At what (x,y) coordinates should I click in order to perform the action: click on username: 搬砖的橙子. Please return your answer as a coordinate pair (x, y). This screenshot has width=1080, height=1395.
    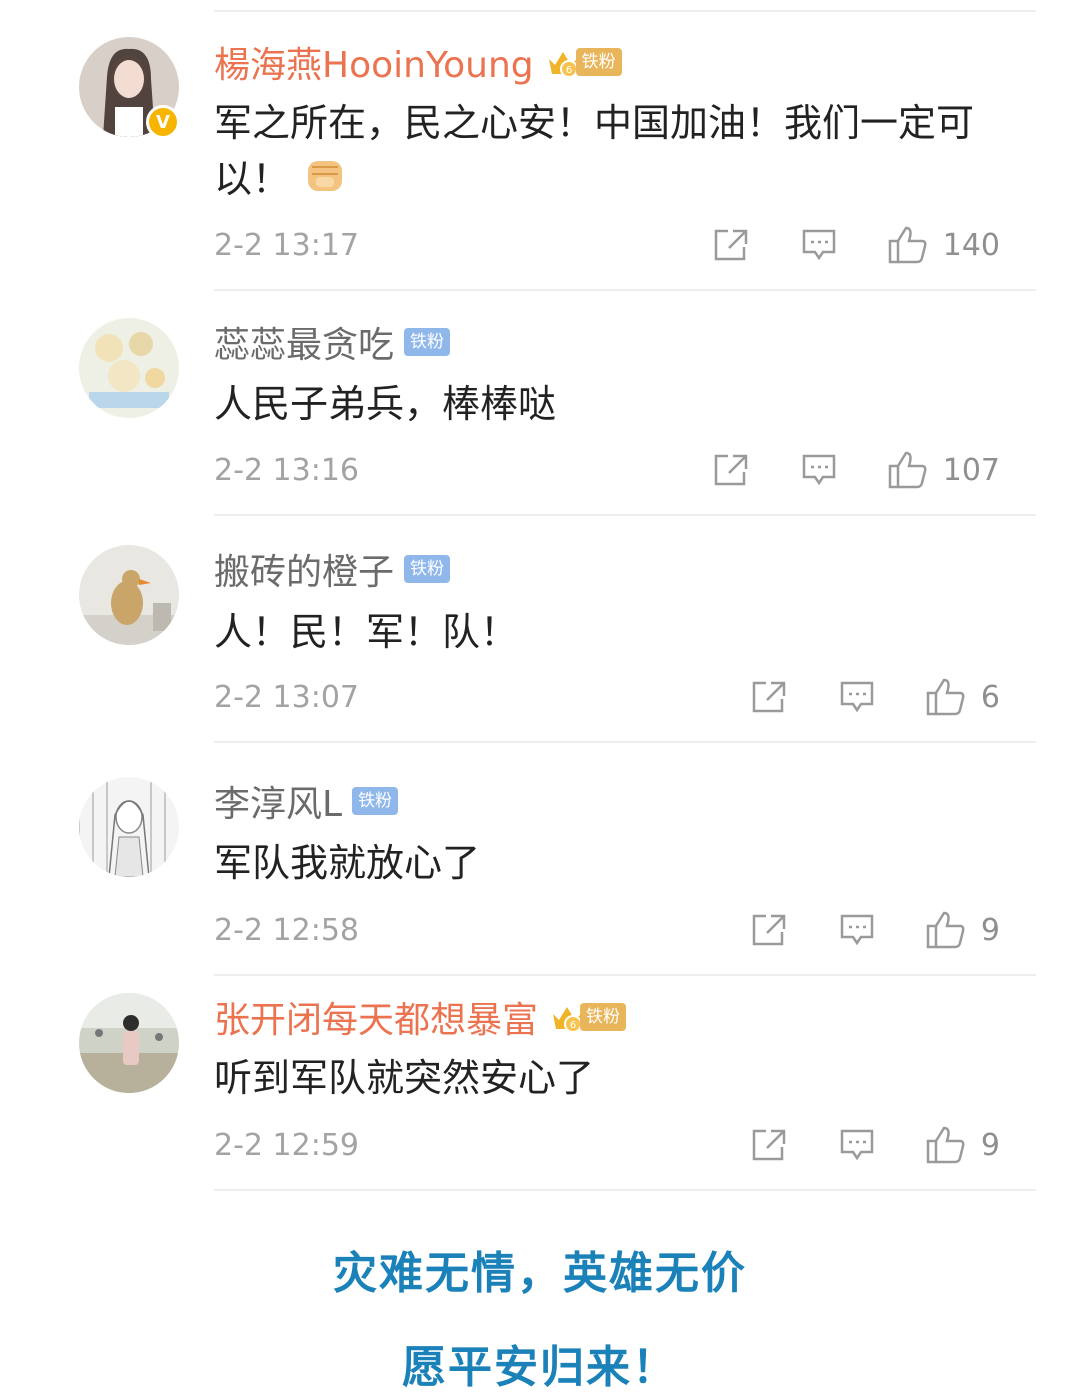
    Looking at the image, I should click on (304, 569).